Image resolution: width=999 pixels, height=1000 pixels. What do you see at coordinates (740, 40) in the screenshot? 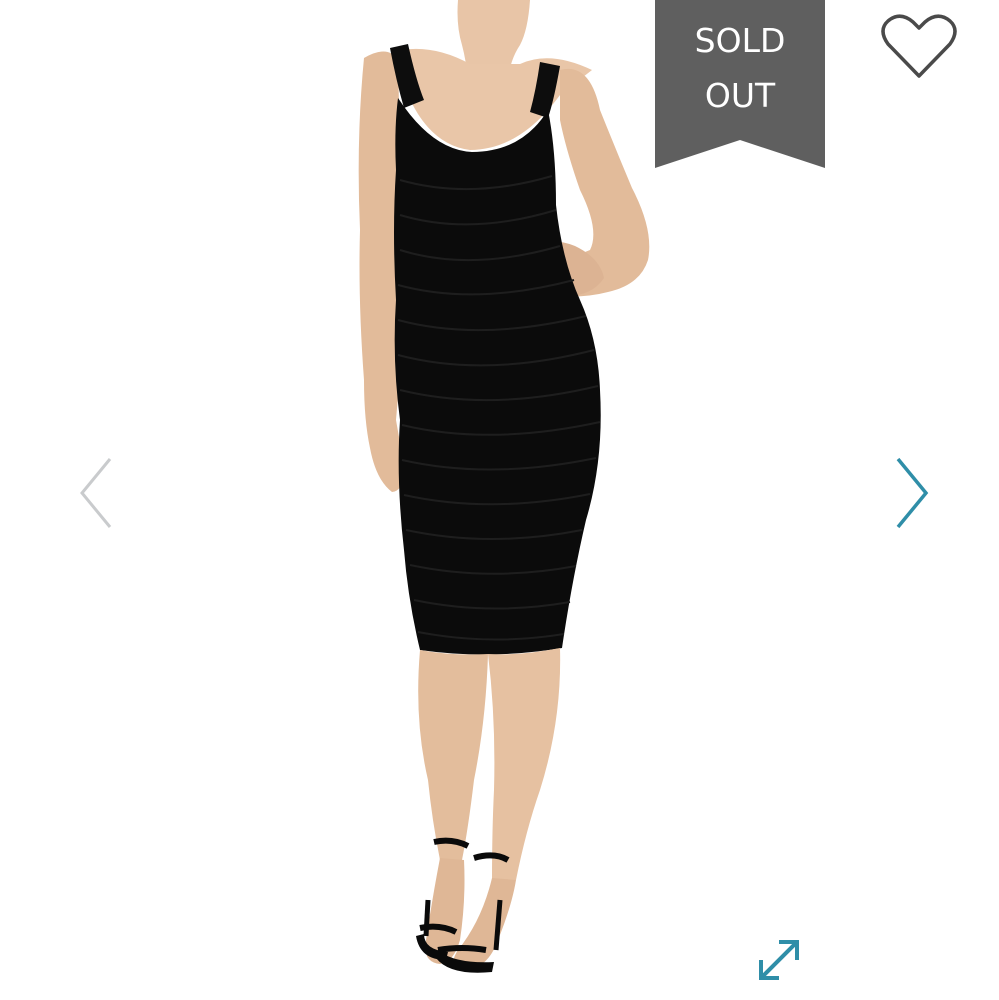
I see `sold-out-line-1: SOLD` at bounding box center [740, 40].